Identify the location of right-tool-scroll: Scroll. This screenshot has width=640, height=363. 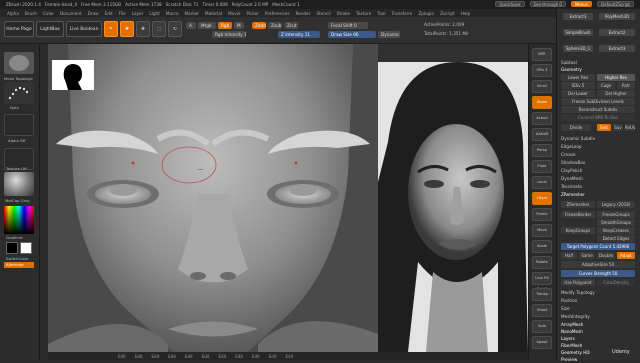
(542, 86).